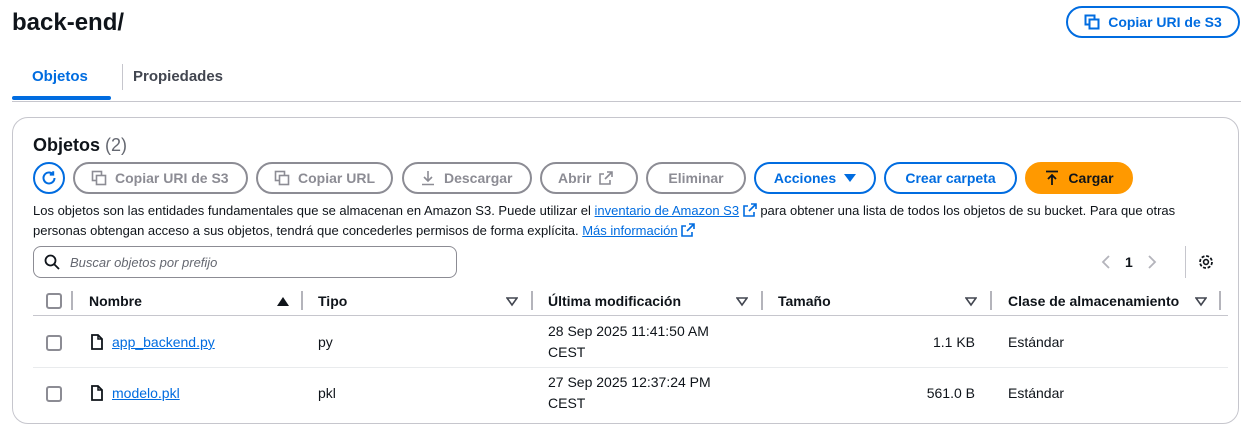  What do you see at coordinates (478, 178) in the screenshot?
I see `download-label: Descargar` at bounding box center [478, 178].